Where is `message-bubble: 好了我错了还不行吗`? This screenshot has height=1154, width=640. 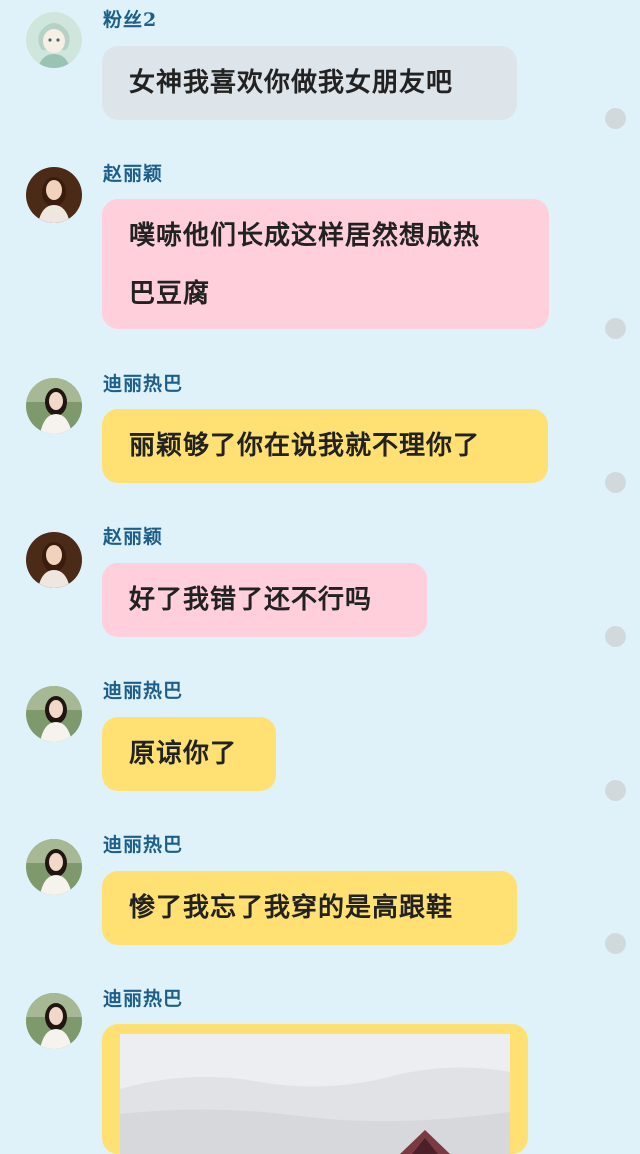
message-bubble: 好了我错了还不行吗 is located at coordinates (264, 600).